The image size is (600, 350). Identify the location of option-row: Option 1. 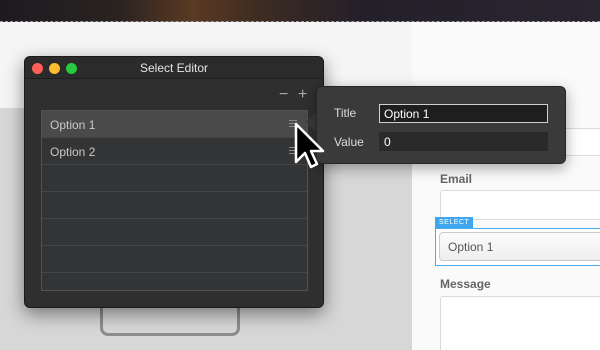
(174, 124).